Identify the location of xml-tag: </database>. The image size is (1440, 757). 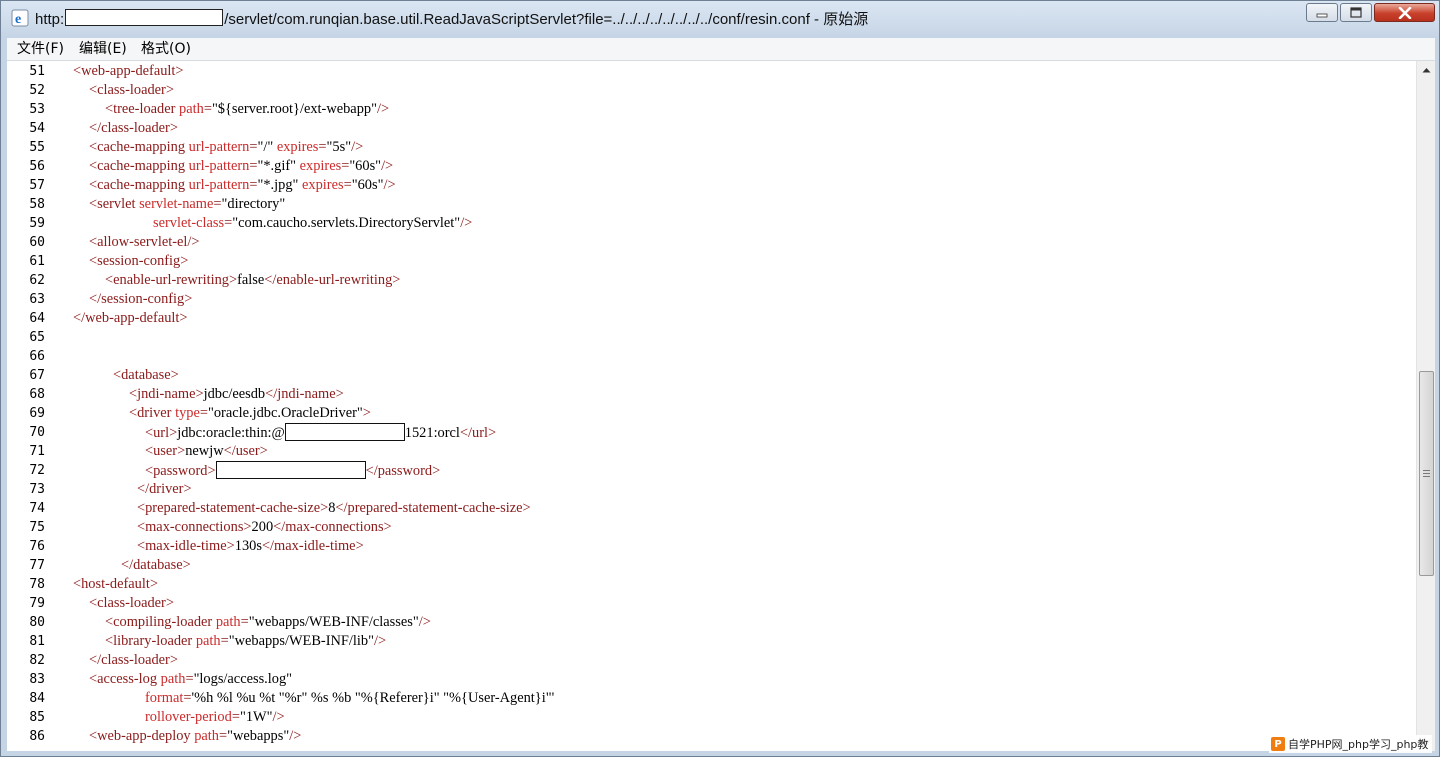
(156, 565).